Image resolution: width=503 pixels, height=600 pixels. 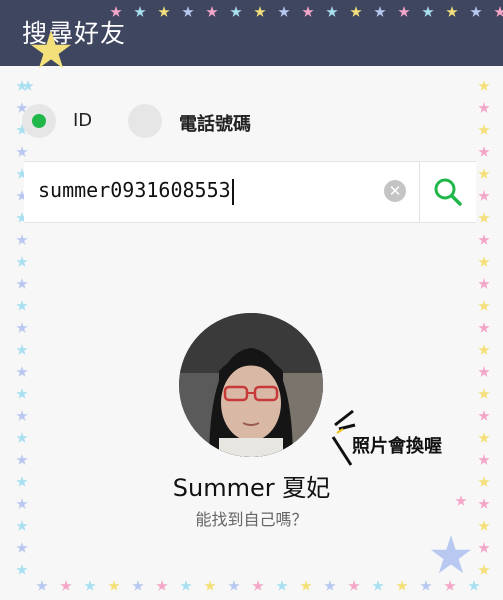 What do you see at coordinates (145, 121) in the screenshot?
I see `radio-phone` at bounding box center [145, 121].